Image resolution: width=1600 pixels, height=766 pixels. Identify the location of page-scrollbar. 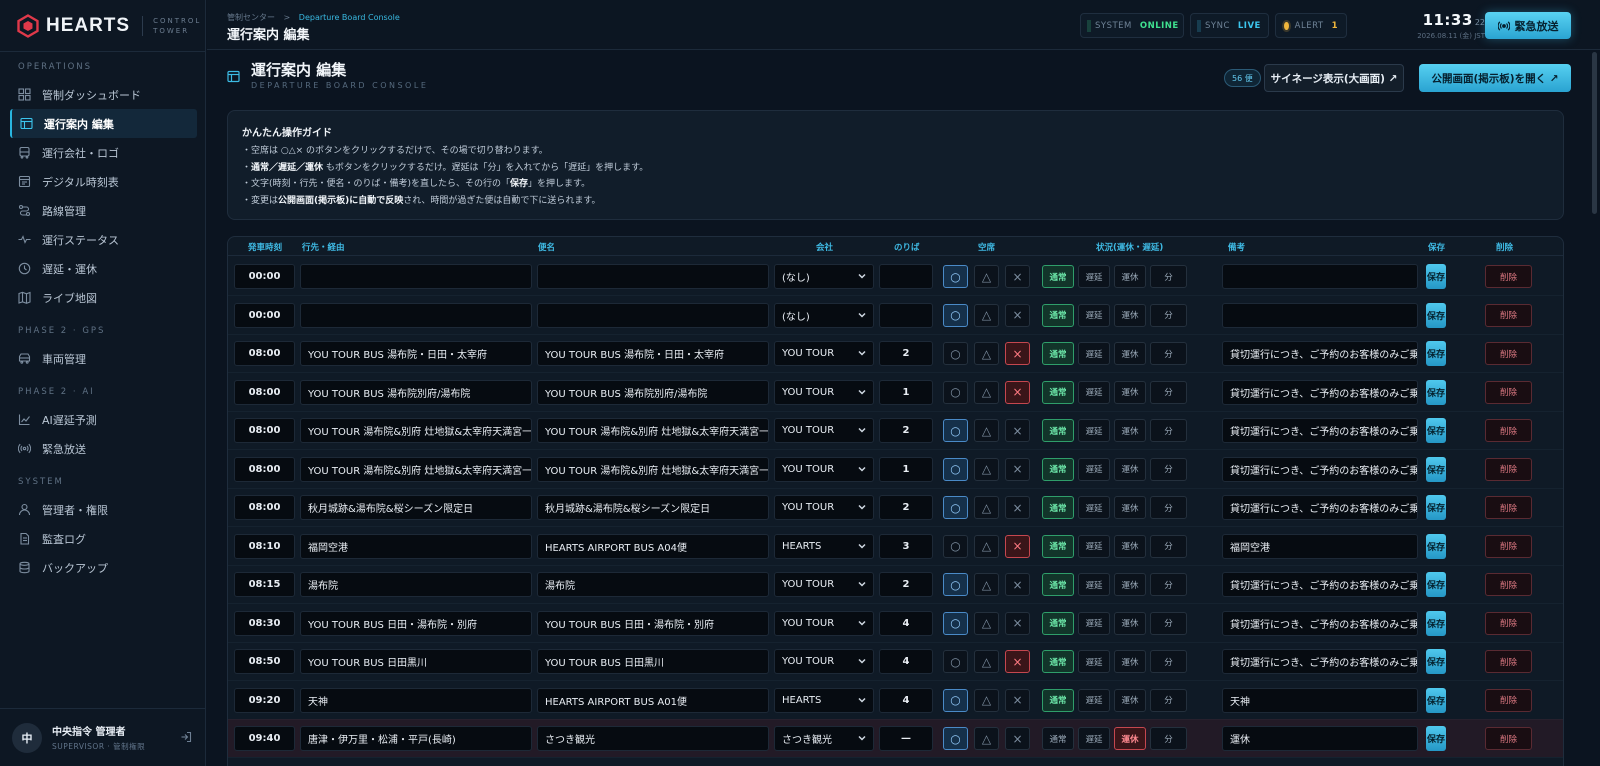
(1594, 133).